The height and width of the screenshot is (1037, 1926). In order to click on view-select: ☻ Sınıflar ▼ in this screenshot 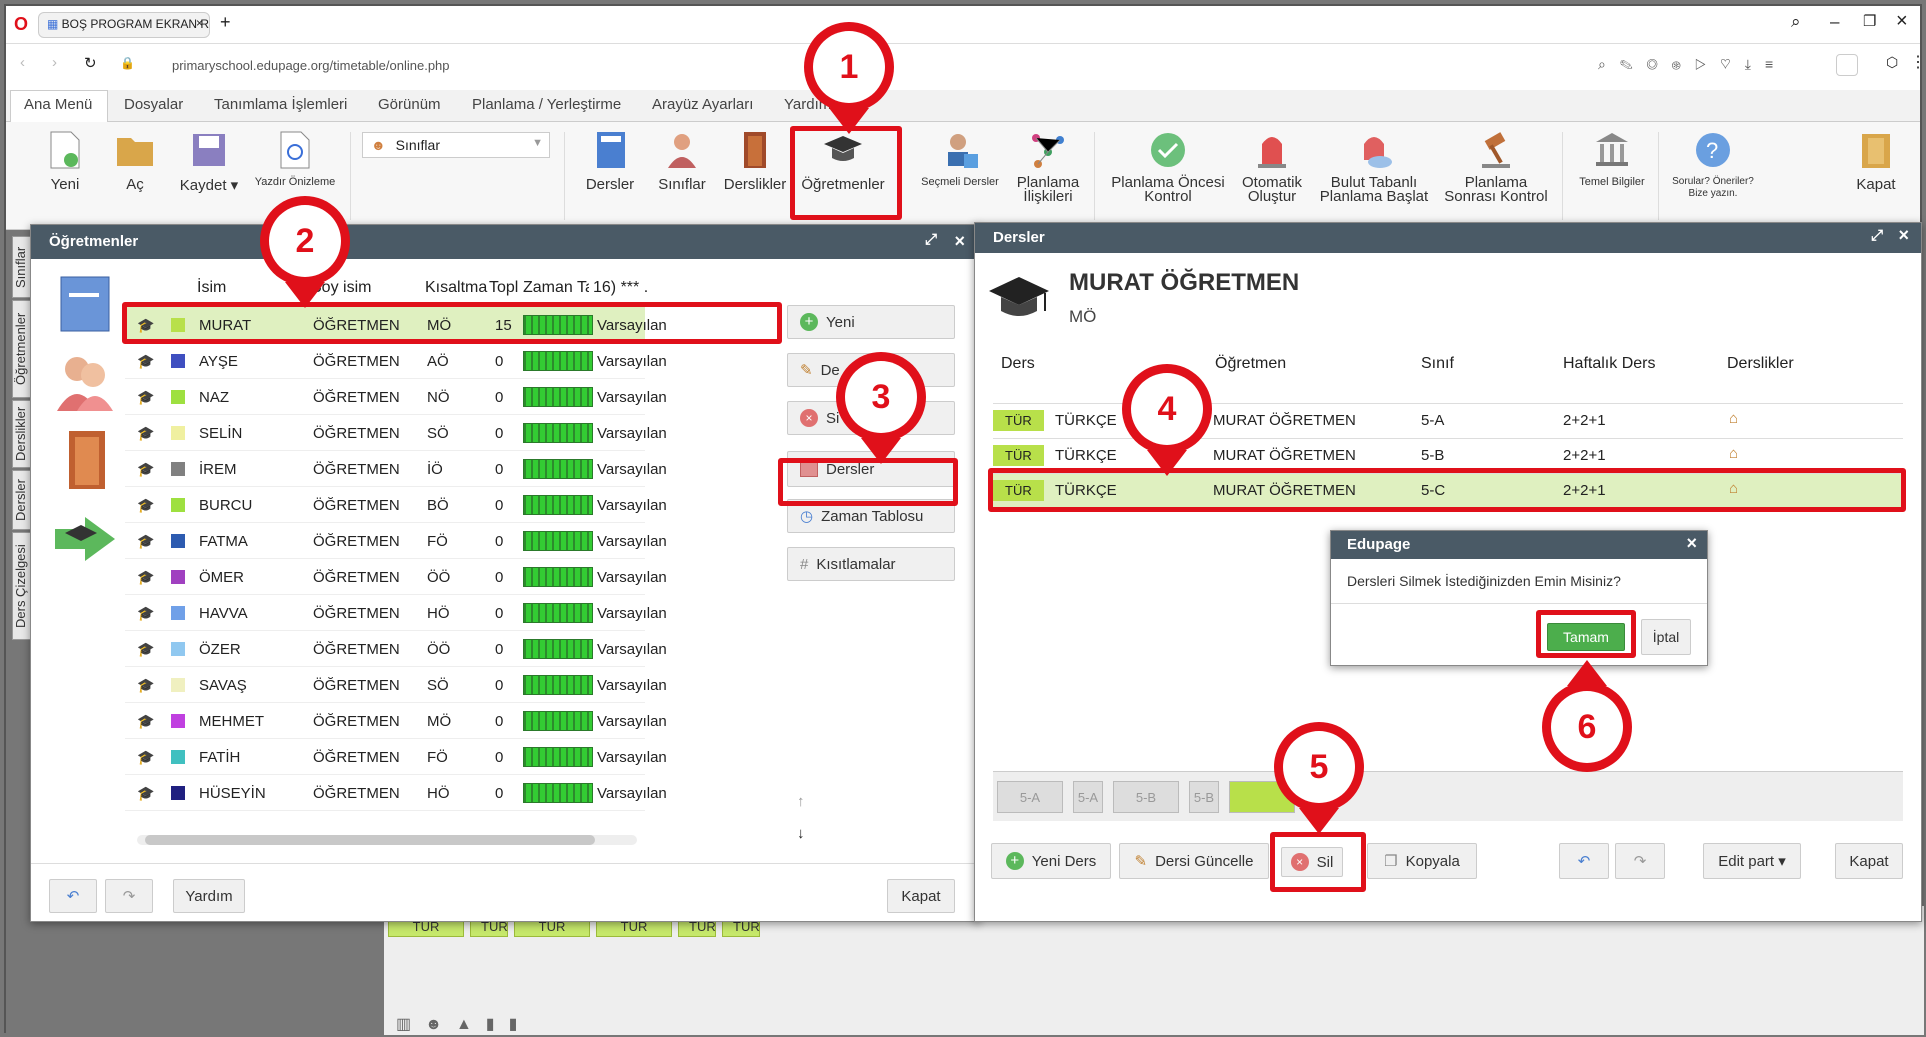, I will do `click(456, 145)`.